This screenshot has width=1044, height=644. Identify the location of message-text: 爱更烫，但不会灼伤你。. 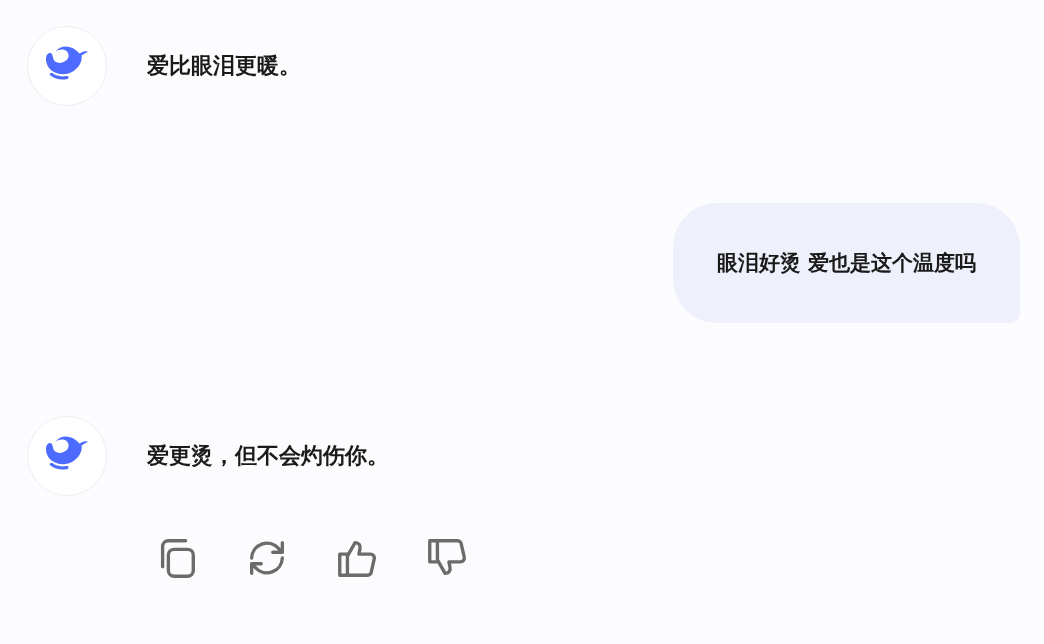
(268, 456).